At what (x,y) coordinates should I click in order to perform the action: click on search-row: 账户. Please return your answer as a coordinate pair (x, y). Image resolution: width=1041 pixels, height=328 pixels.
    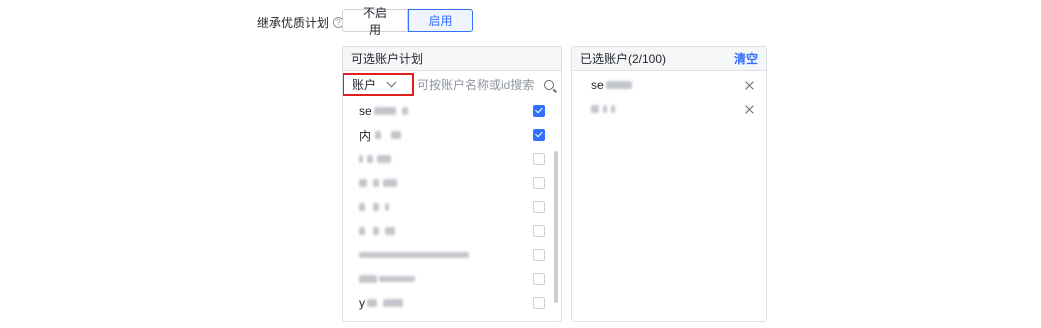
    Looking at the image, I should click on (452, 85).